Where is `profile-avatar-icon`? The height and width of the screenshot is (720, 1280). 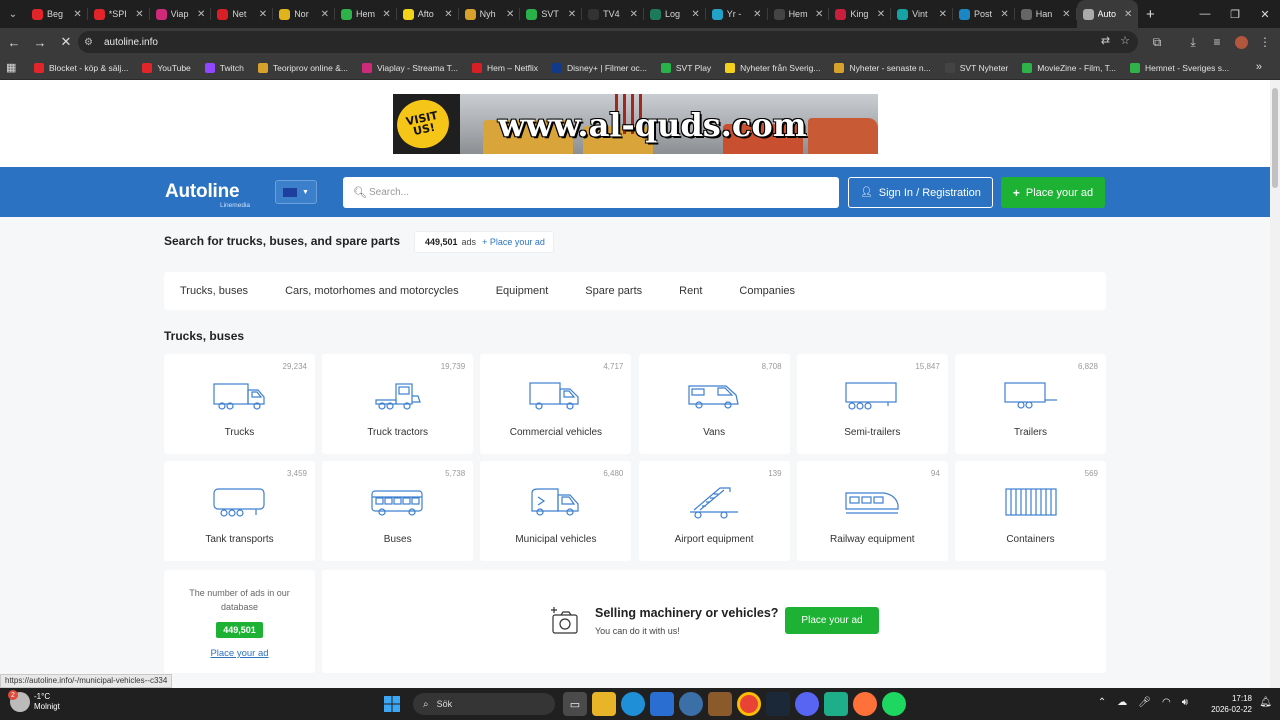
profile-avatar-icon is located at coordinates (1241, 42).